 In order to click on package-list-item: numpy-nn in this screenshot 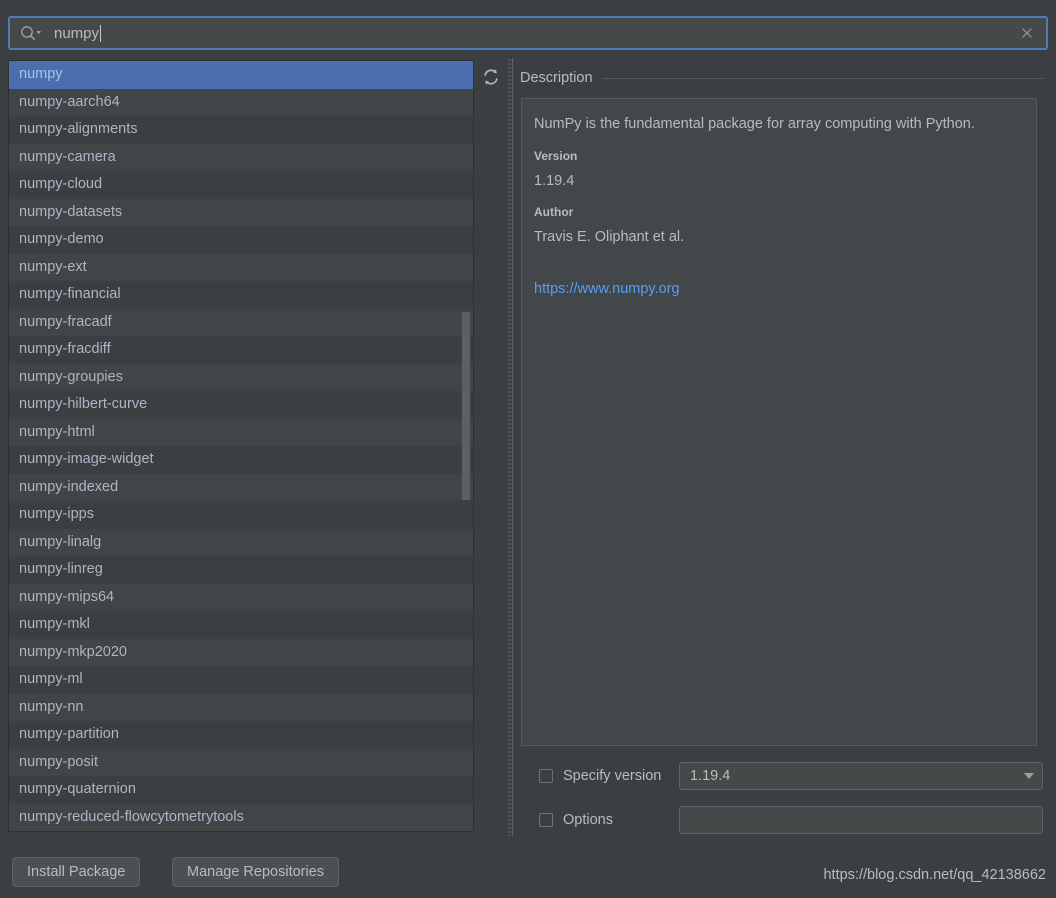, I will do `click(241, 707)`.